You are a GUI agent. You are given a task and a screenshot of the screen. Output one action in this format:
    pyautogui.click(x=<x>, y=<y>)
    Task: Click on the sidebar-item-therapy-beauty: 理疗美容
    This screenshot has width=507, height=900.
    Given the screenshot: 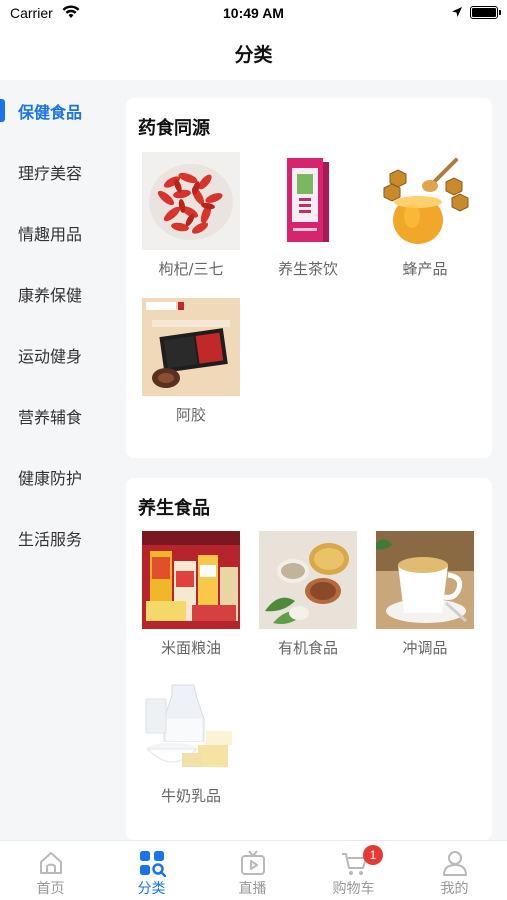 What is the action you would take?
    pyautogui.click(x=62, y=171)
    